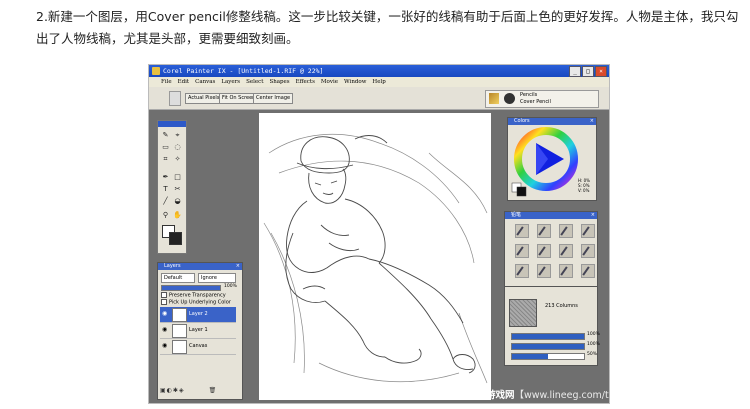 This screenshot has height=409, width=750. What do you see at coordinates (584, 190) in the screenshot?
I see `value-value: V: 0%` at bounding box center [584, 190].